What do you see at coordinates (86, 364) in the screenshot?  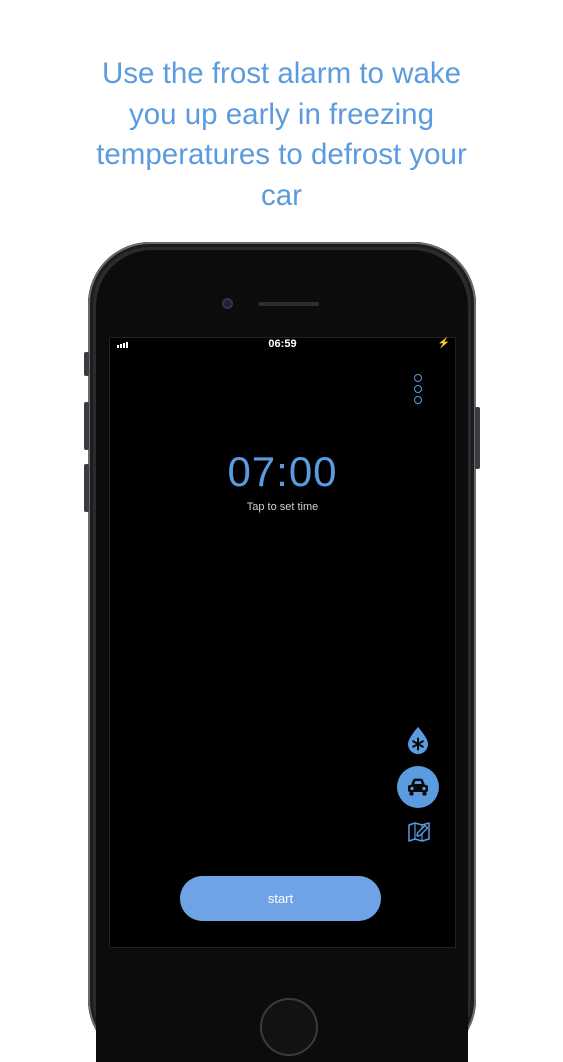 I see `mute-switch` at bounding box center [86, 364].